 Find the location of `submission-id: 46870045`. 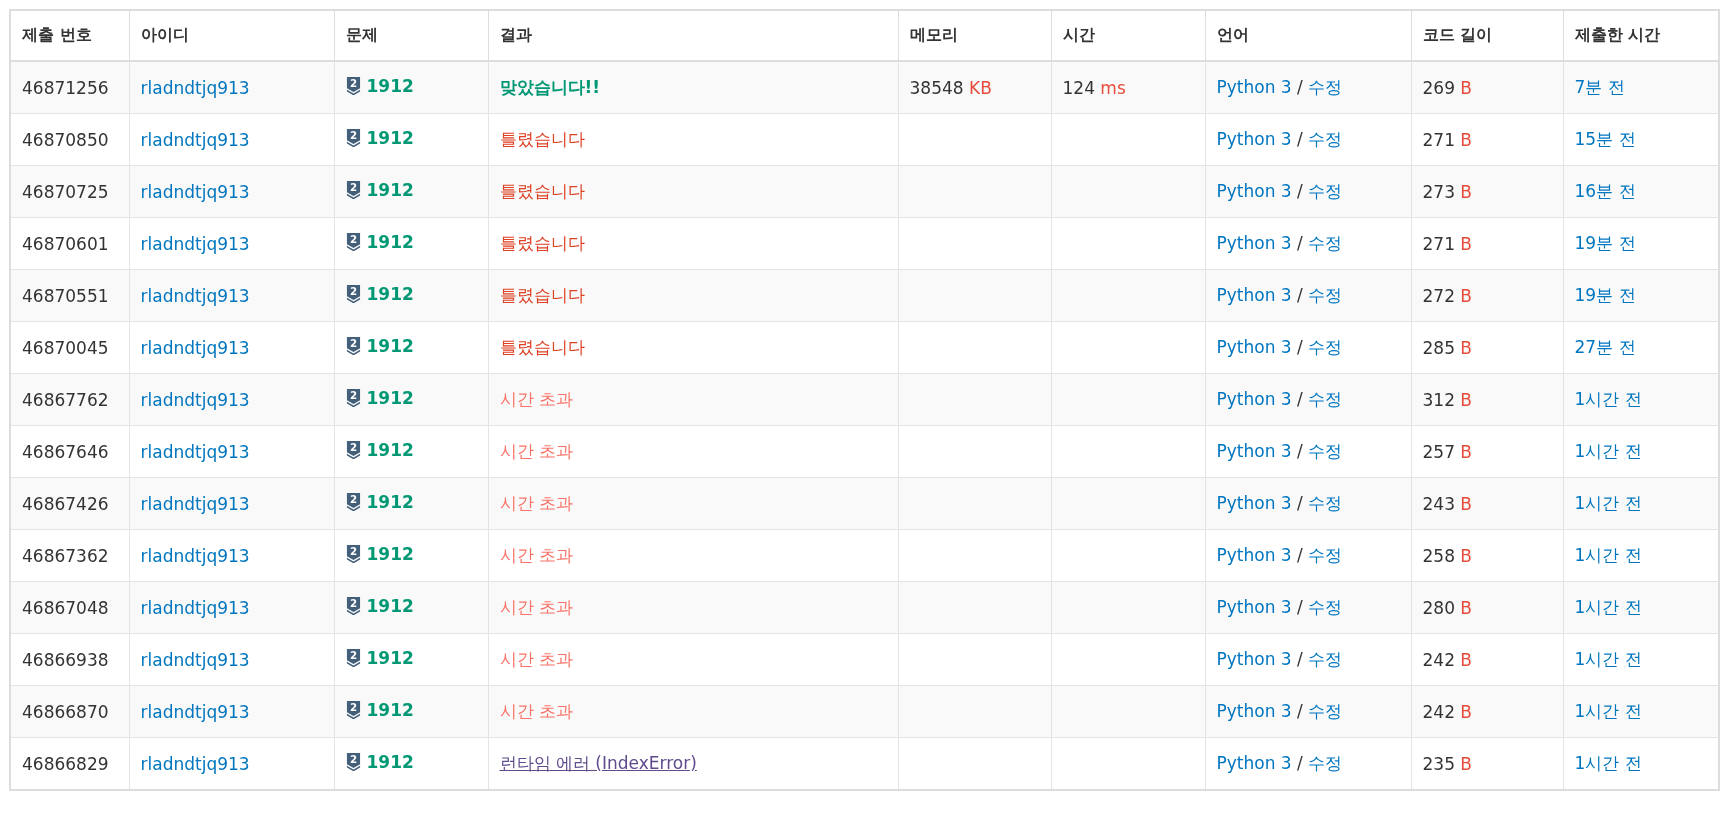

submission-id: 46870045 is located at coordinates (65, 347).